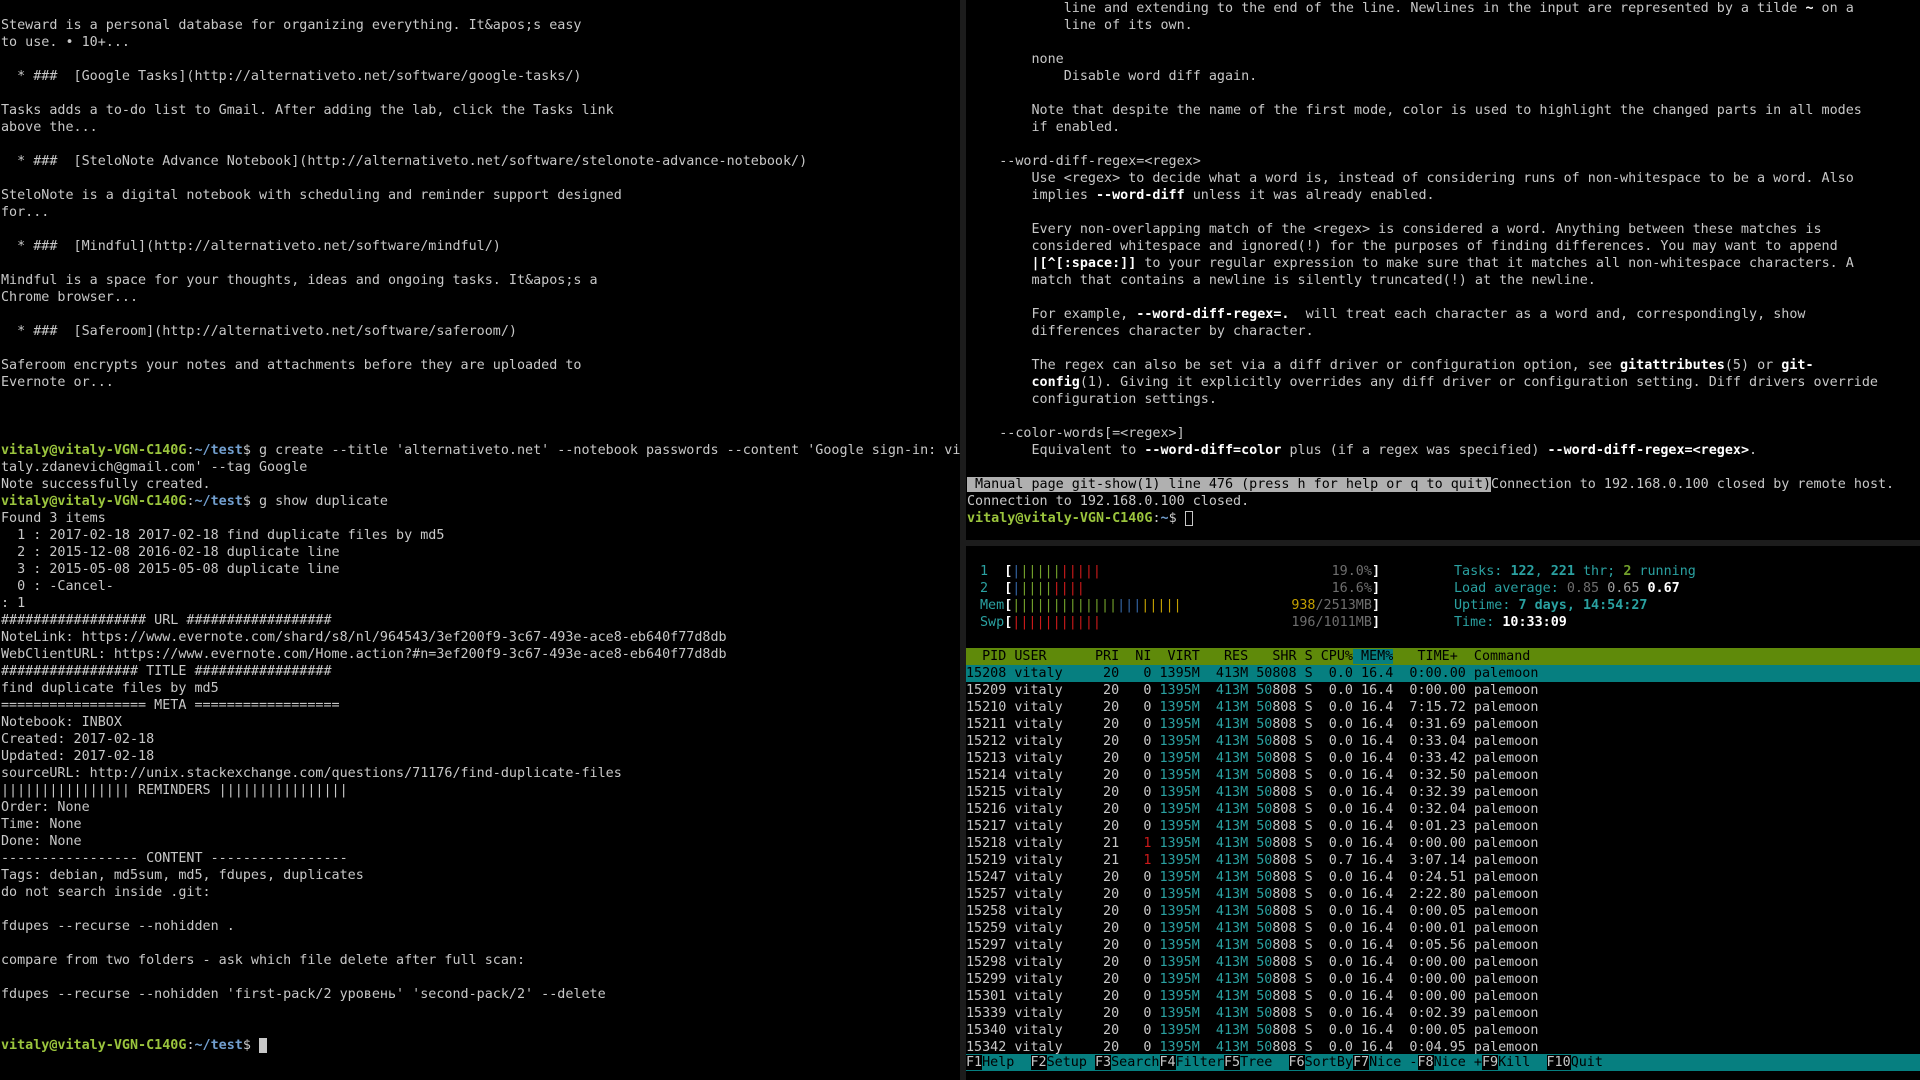 Image resolution: width=1920 pixels, height=1080 pixels. I want to click on cell-cmd: palemoon, so click(1502, 775).